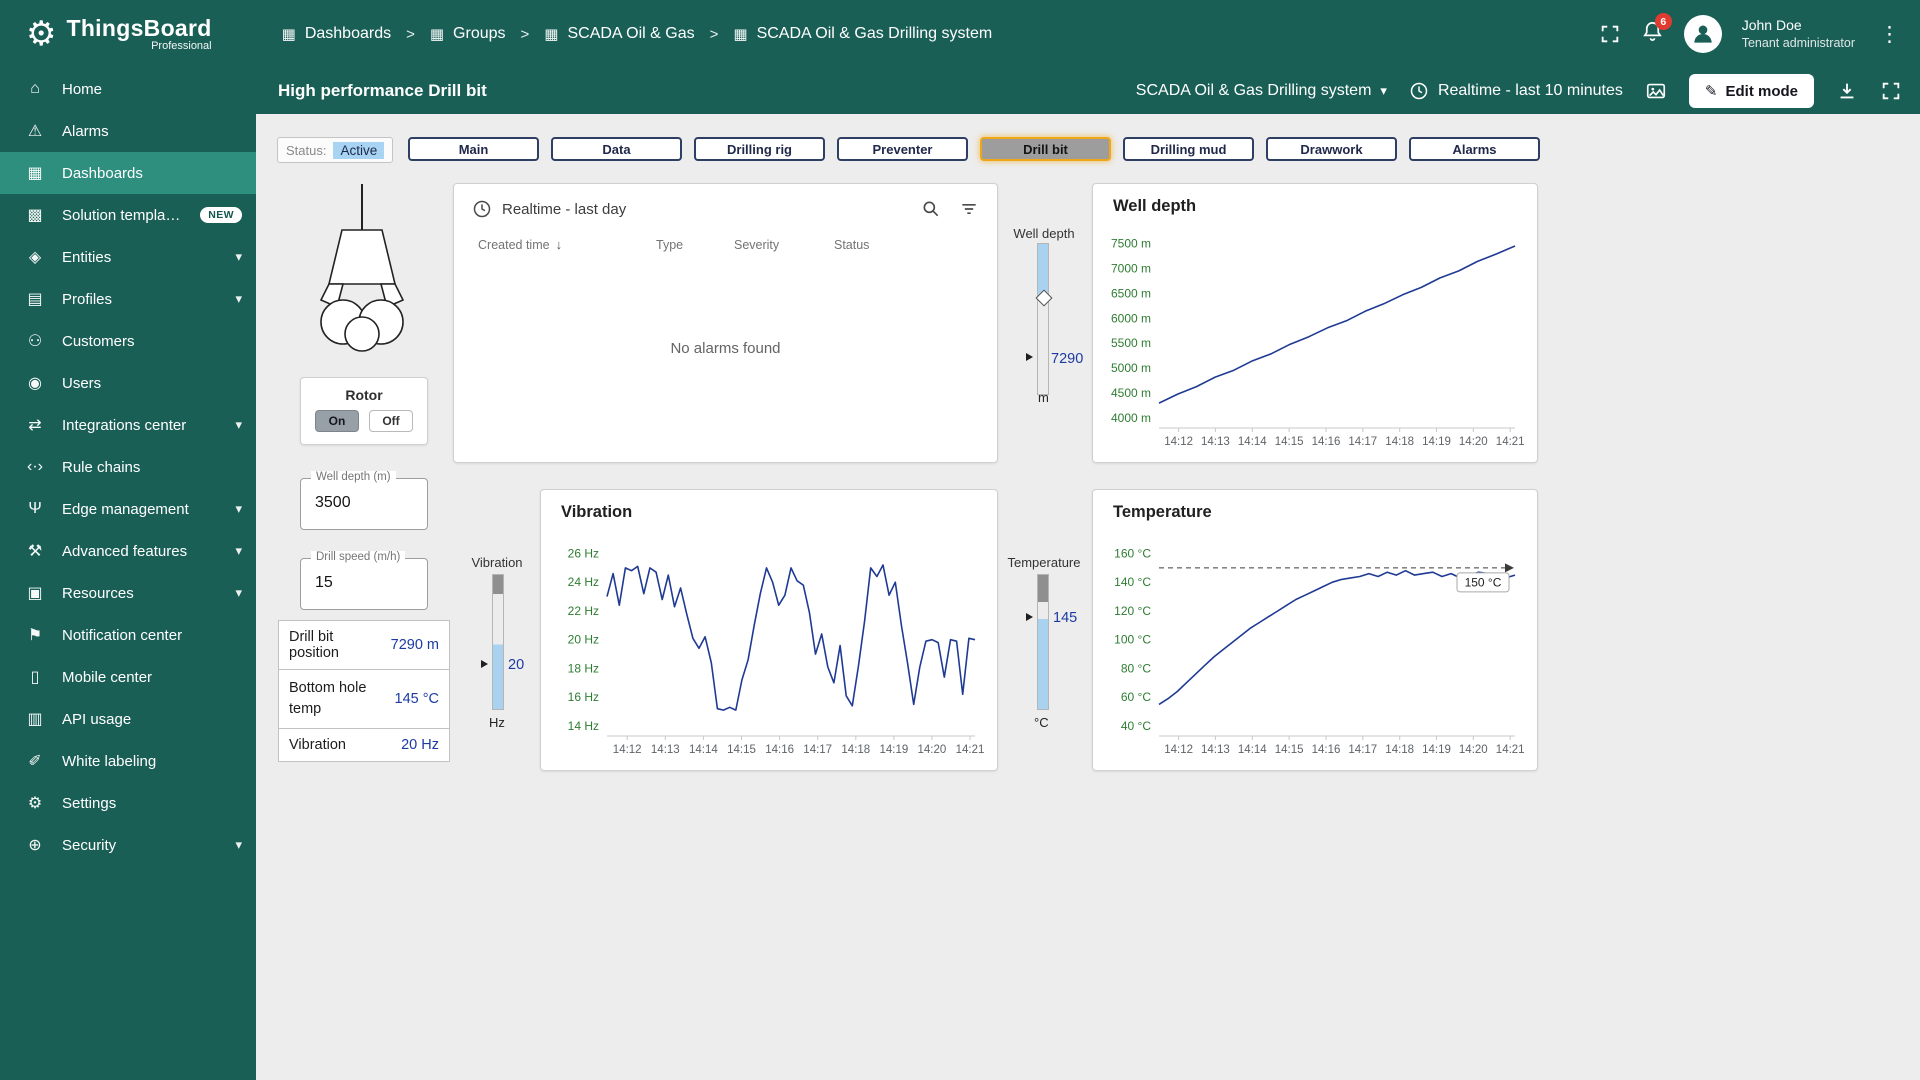 Image resolution: width=1920 pixels, height=1080 pixels. I want to click on dashboard-state-title: High performance Drill bit, so click(382, 90).